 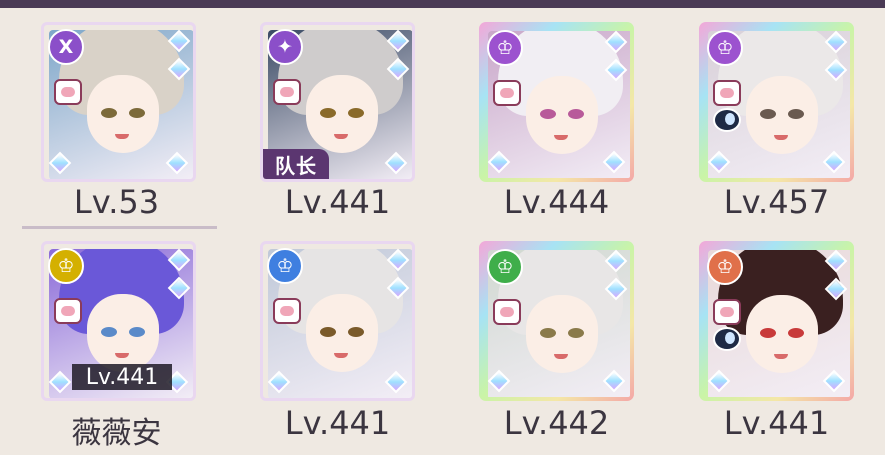 I want to click on row-divider, so click(x=119, y=227).